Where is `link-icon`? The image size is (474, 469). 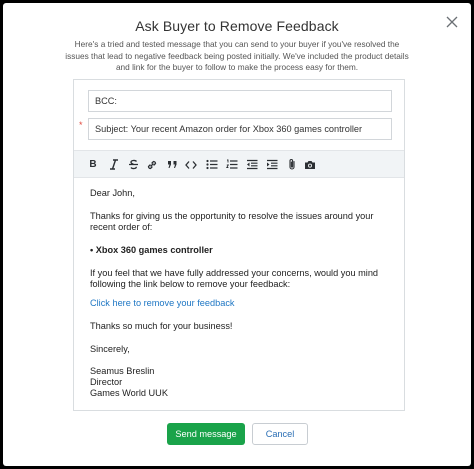
link-icon is located at coordinates (152, 164).